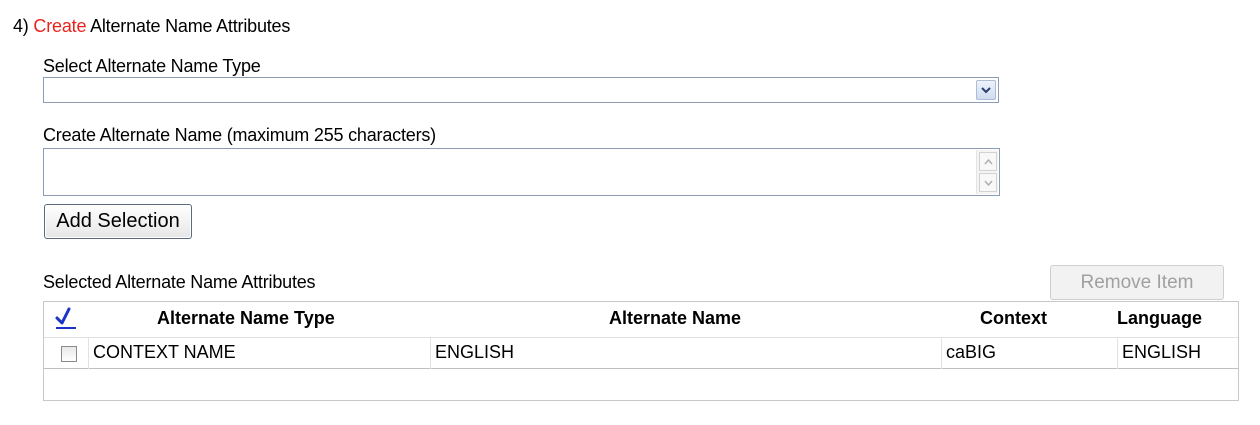  Describe the element at coordinates (1177, 353) in the screenshot. I see `cell-language: ENGLISH` at that location.